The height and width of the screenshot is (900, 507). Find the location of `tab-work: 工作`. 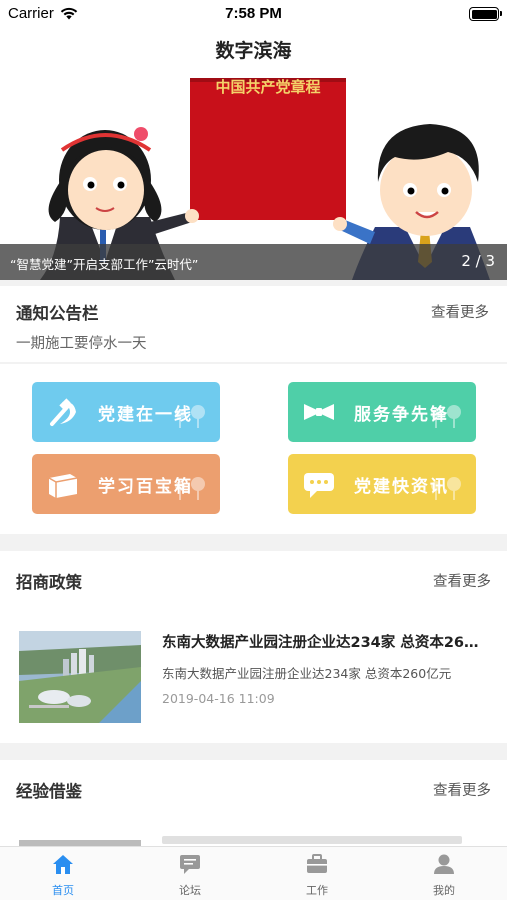

tab-work: 工作 is located at coordinates (317, 873).